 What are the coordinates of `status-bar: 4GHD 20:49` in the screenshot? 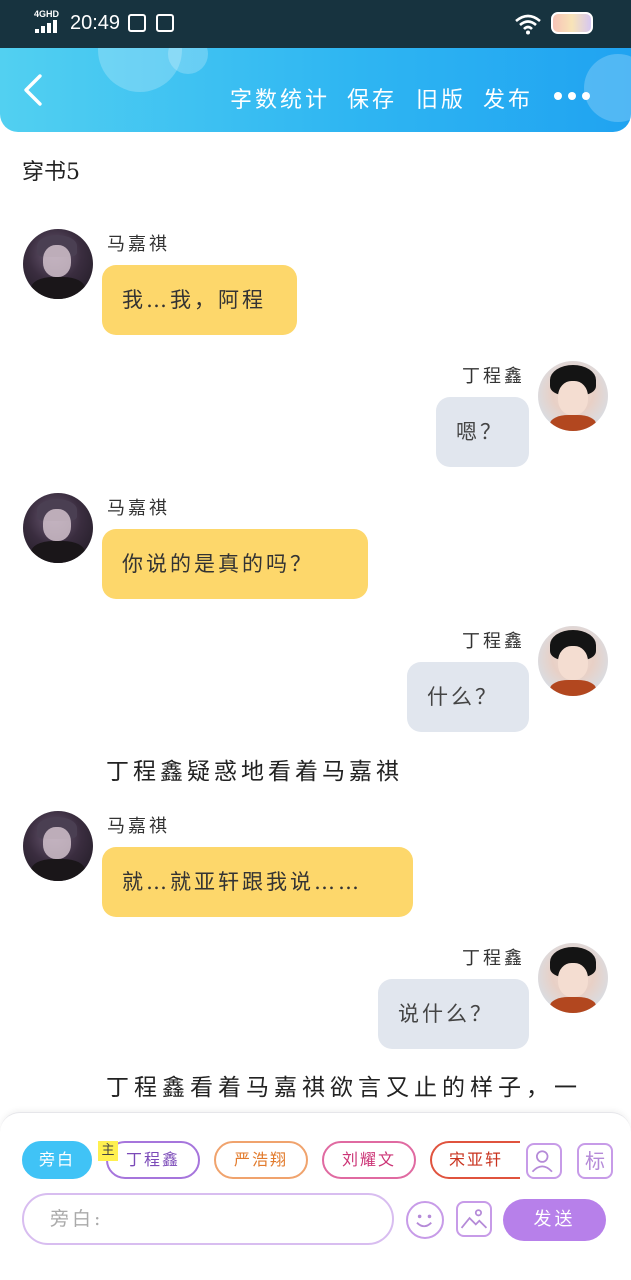 It's located at (315, 24).